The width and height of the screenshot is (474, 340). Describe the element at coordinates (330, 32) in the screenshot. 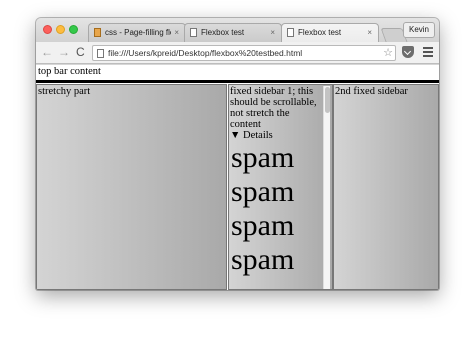

I see `tab-flexbox-test-2: Flexbox test ×` at that location.